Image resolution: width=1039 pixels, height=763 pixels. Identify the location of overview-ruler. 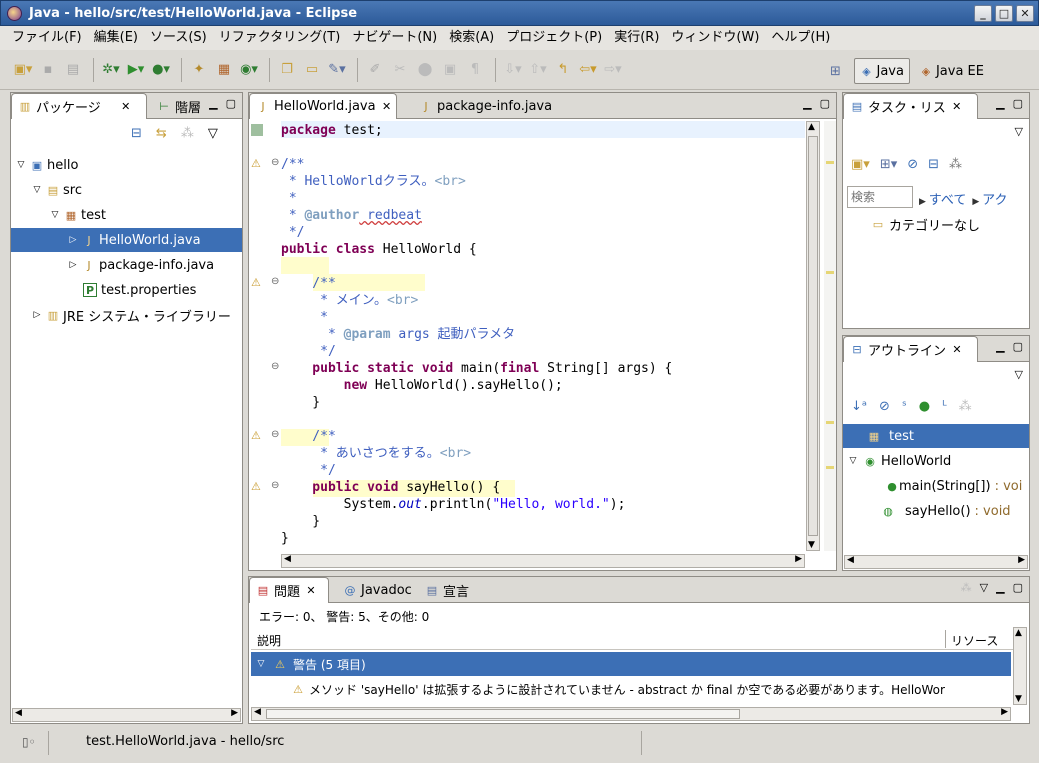
(830, 336).